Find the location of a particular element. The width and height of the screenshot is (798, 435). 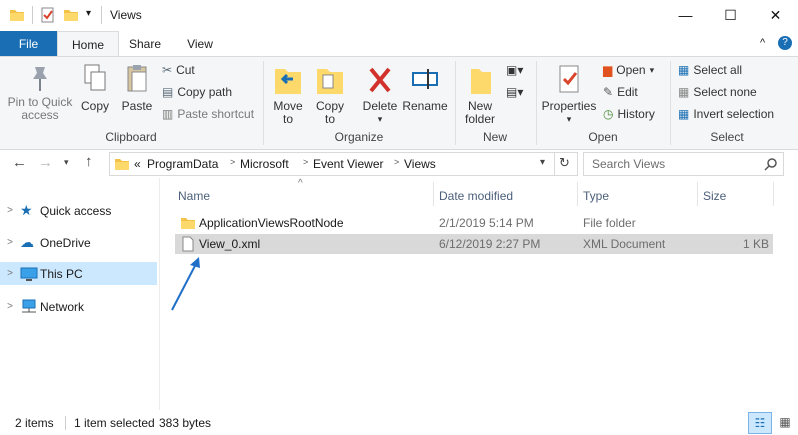

star-icon: ★ is located at coordinates (26, 210).